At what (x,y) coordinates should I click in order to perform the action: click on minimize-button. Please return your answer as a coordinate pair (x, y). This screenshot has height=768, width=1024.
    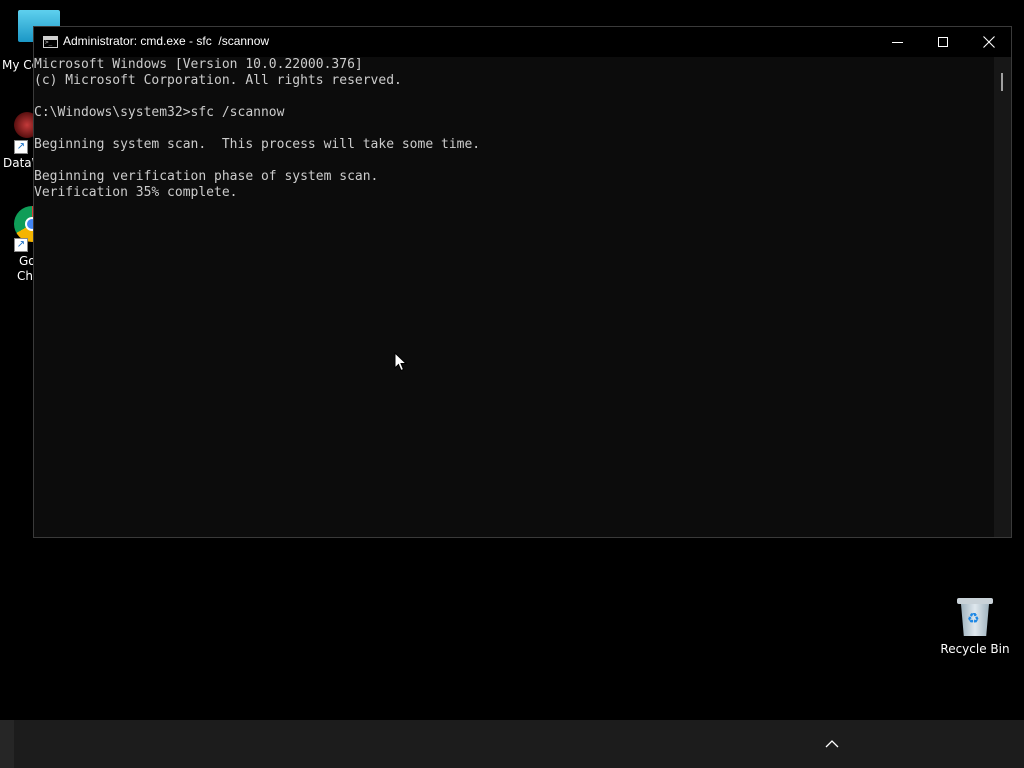
    Looking at the image, I should click on (897, 42).